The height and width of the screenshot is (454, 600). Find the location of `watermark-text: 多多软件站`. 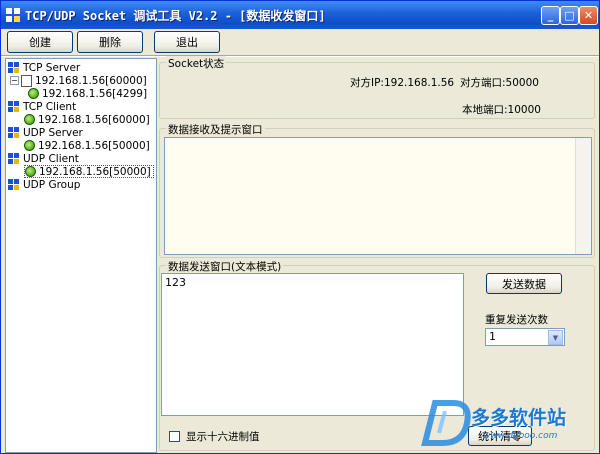

watermark-text: 多多软件站 is located at coordinates (519, 418).